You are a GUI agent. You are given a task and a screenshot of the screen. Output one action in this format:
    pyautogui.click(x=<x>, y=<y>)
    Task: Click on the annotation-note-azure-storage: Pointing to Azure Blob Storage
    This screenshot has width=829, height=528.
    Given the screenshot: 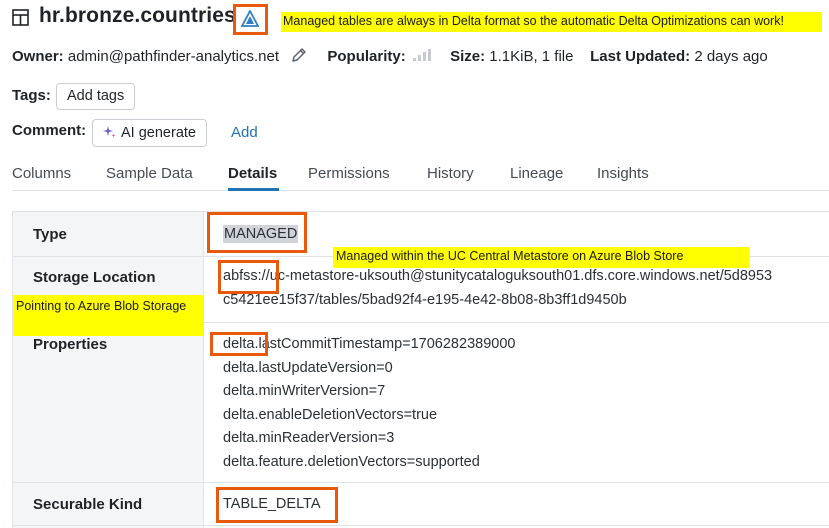 What is the action you would take?
    pyautogui.click(x=108, y=315)
    